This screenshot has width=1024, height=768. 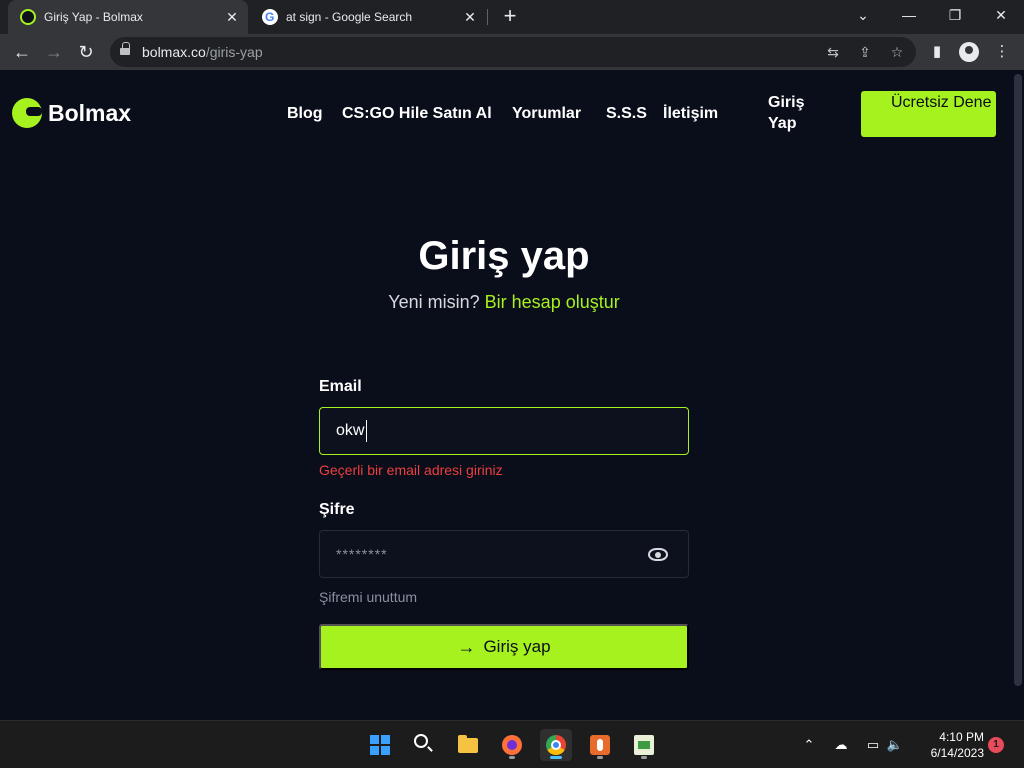 I want to click on address-bar: bolmax.co/giris-yap ⇆ ⇪ ☆, so click(x=513, y=52).